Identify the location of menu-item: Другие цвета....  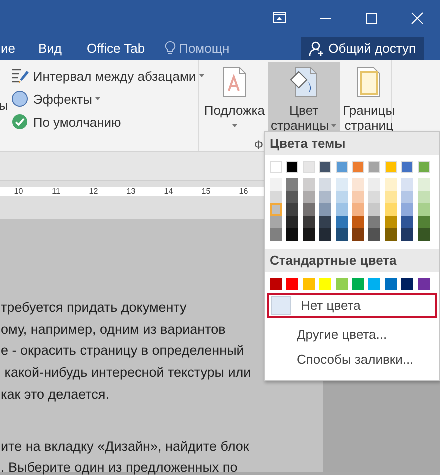
(352, 334).